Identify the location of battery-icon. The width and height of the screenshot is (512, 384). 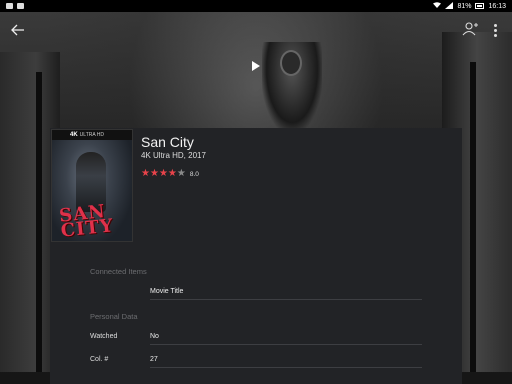
(480, 6).